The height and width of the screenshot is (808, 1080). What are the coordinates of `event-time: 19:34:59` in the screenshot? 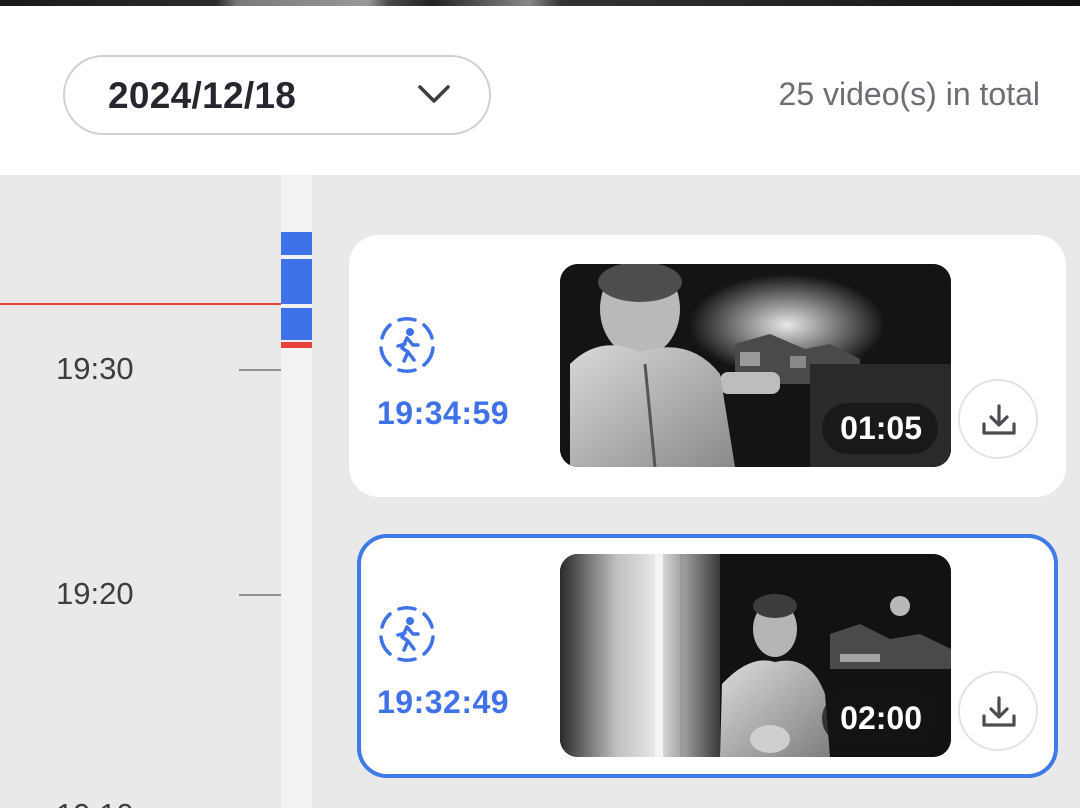 It's located at (443, 413).